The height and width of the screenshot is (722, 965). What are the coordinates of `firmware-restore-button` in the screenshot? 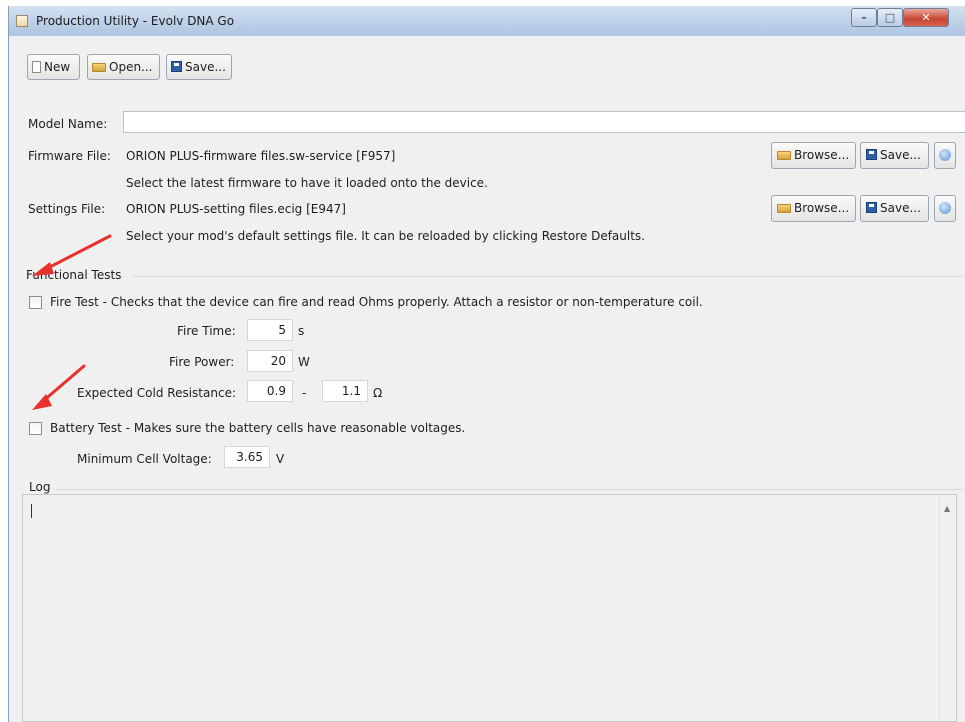 It's located at (945, 155).